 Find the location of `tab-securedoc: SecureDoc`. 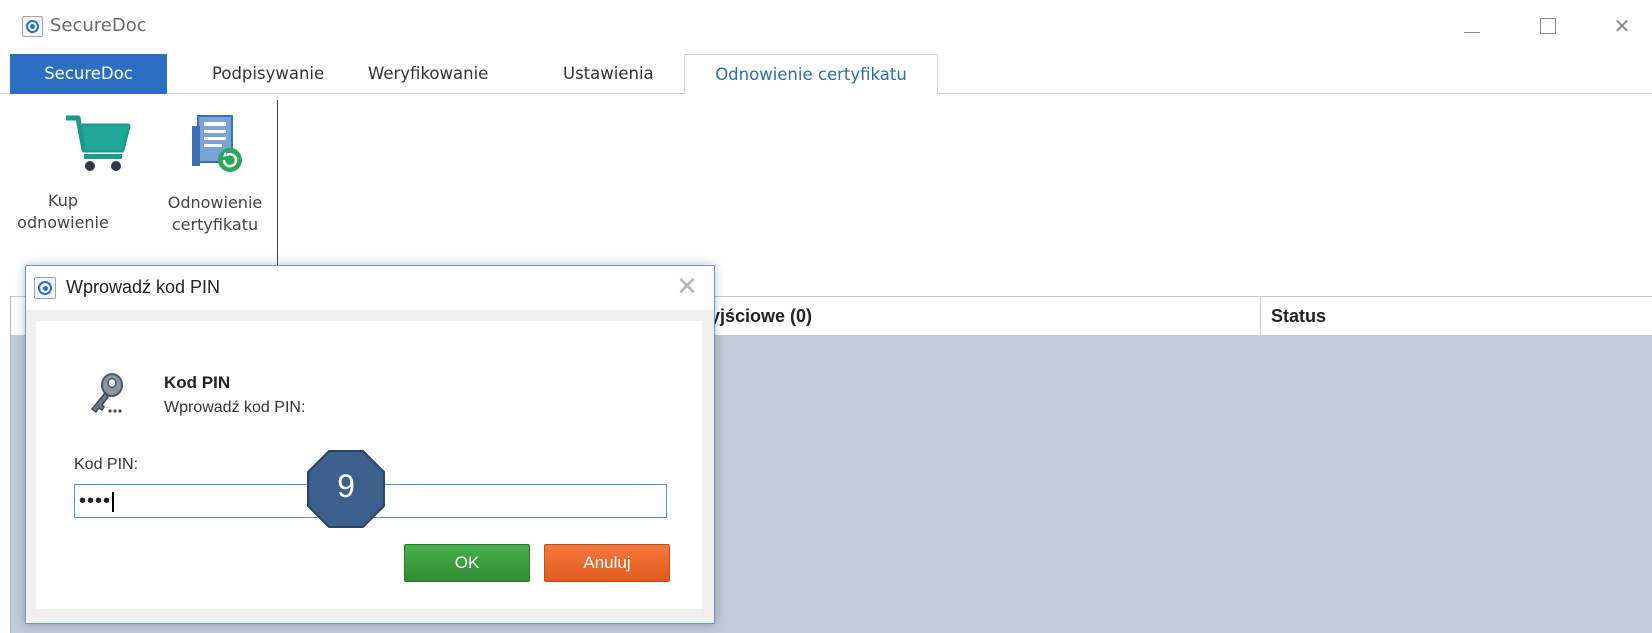

tab-securedoc: SecureDoc is located at coordinates (88, 74).